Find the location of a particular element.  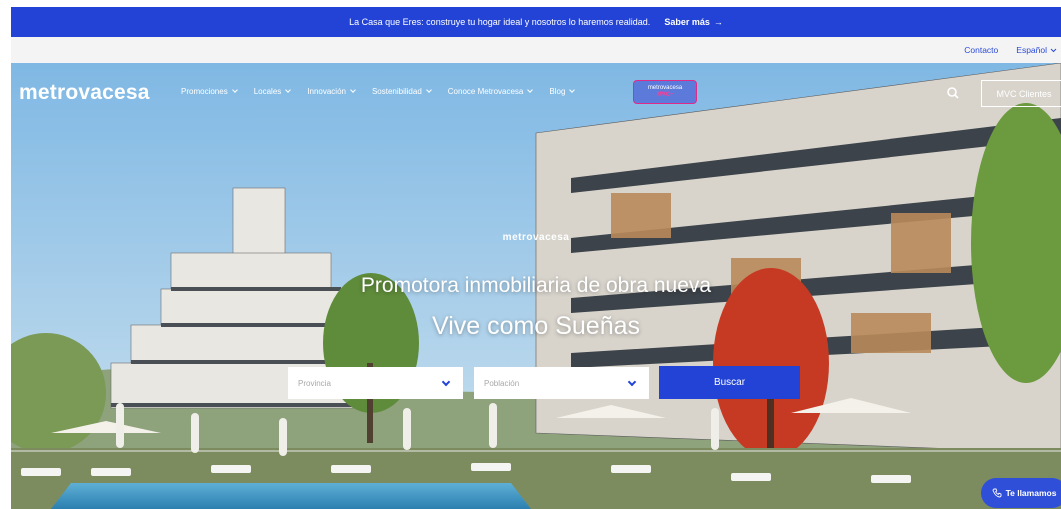

town-placeholder: Población is located at coordinates (502, 383).